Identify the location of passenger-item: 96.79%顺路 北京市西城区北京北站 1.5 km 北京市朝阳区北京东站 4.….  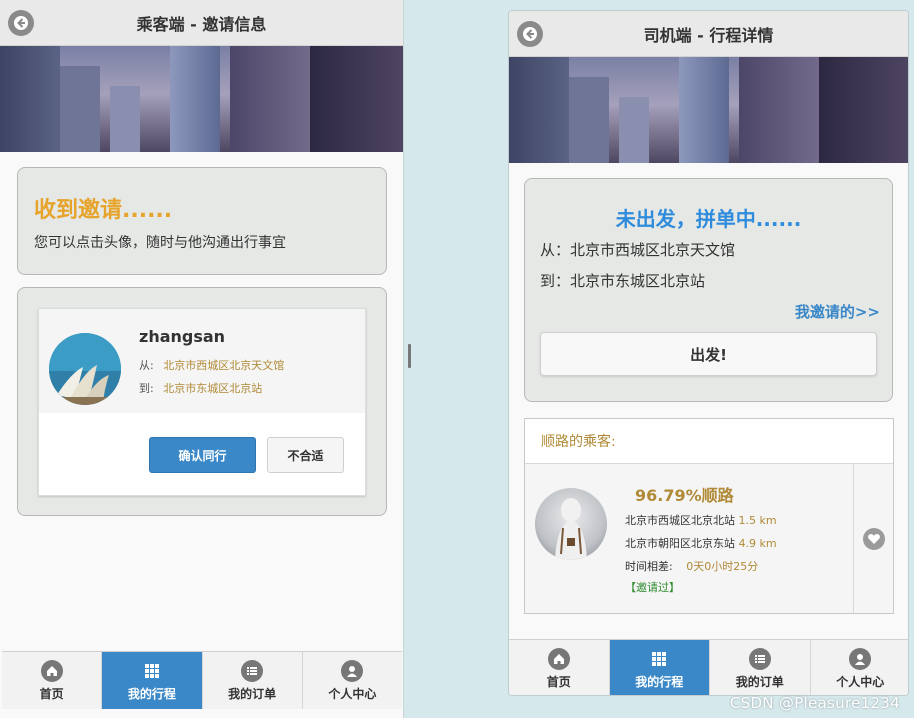
(689, 538).